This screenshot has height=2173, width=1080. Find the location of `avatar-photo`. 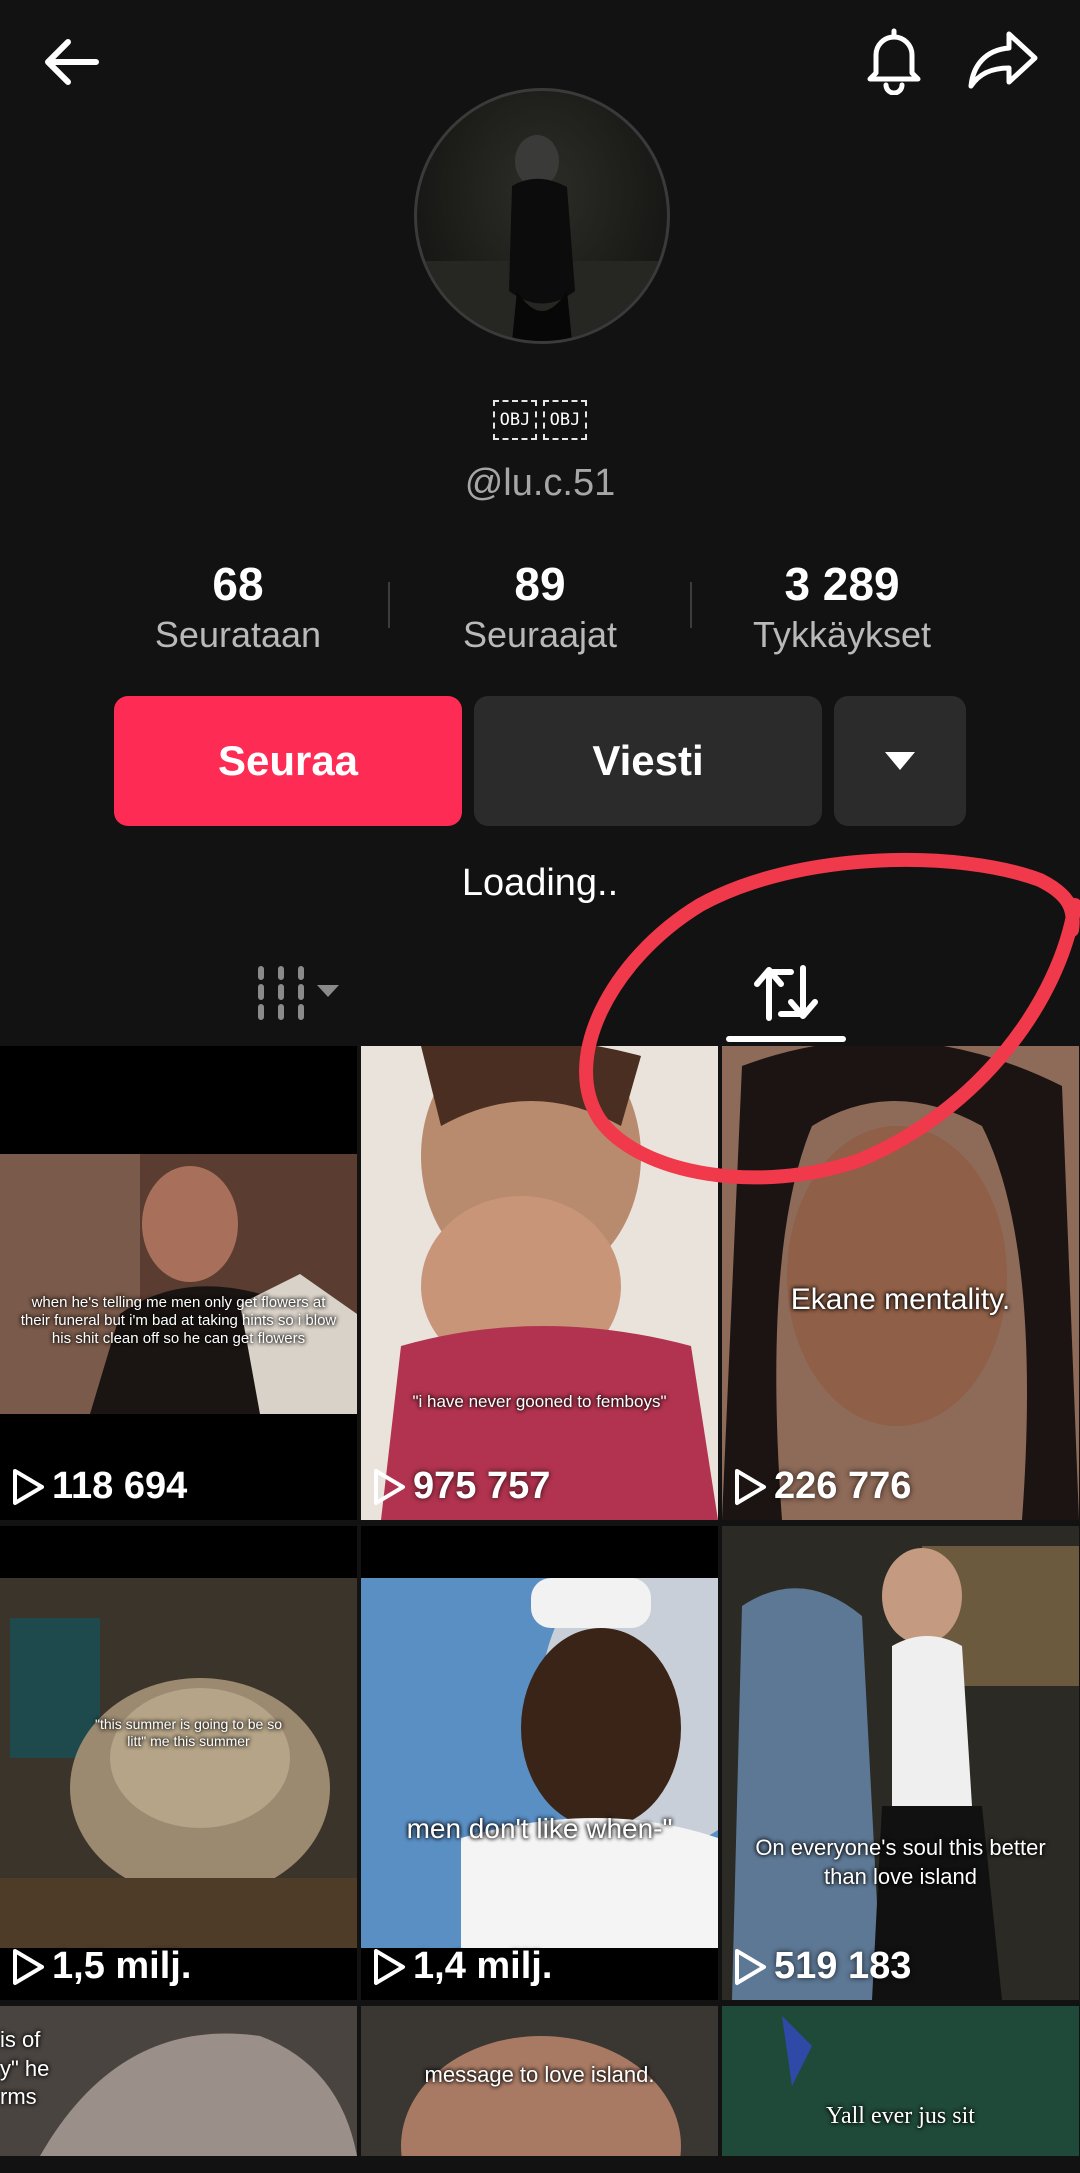

avatar-photo is located at coordinates (542, 238).